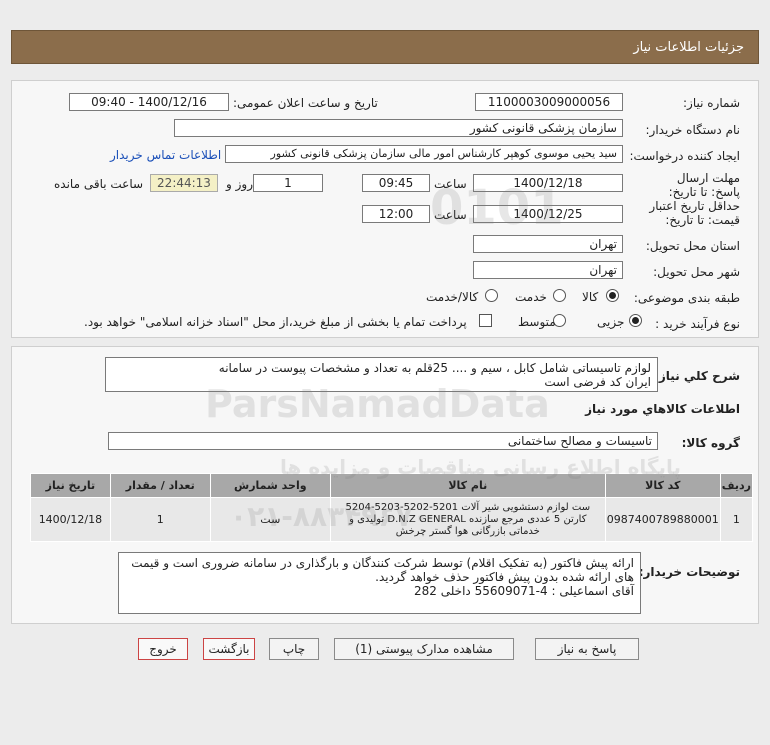 This screenshot has width=770, height=745. What do you see at coordinates (537, 322) in the screenshot?
I see `process-option-medium: متوسط` at bounding box center [537, 322].